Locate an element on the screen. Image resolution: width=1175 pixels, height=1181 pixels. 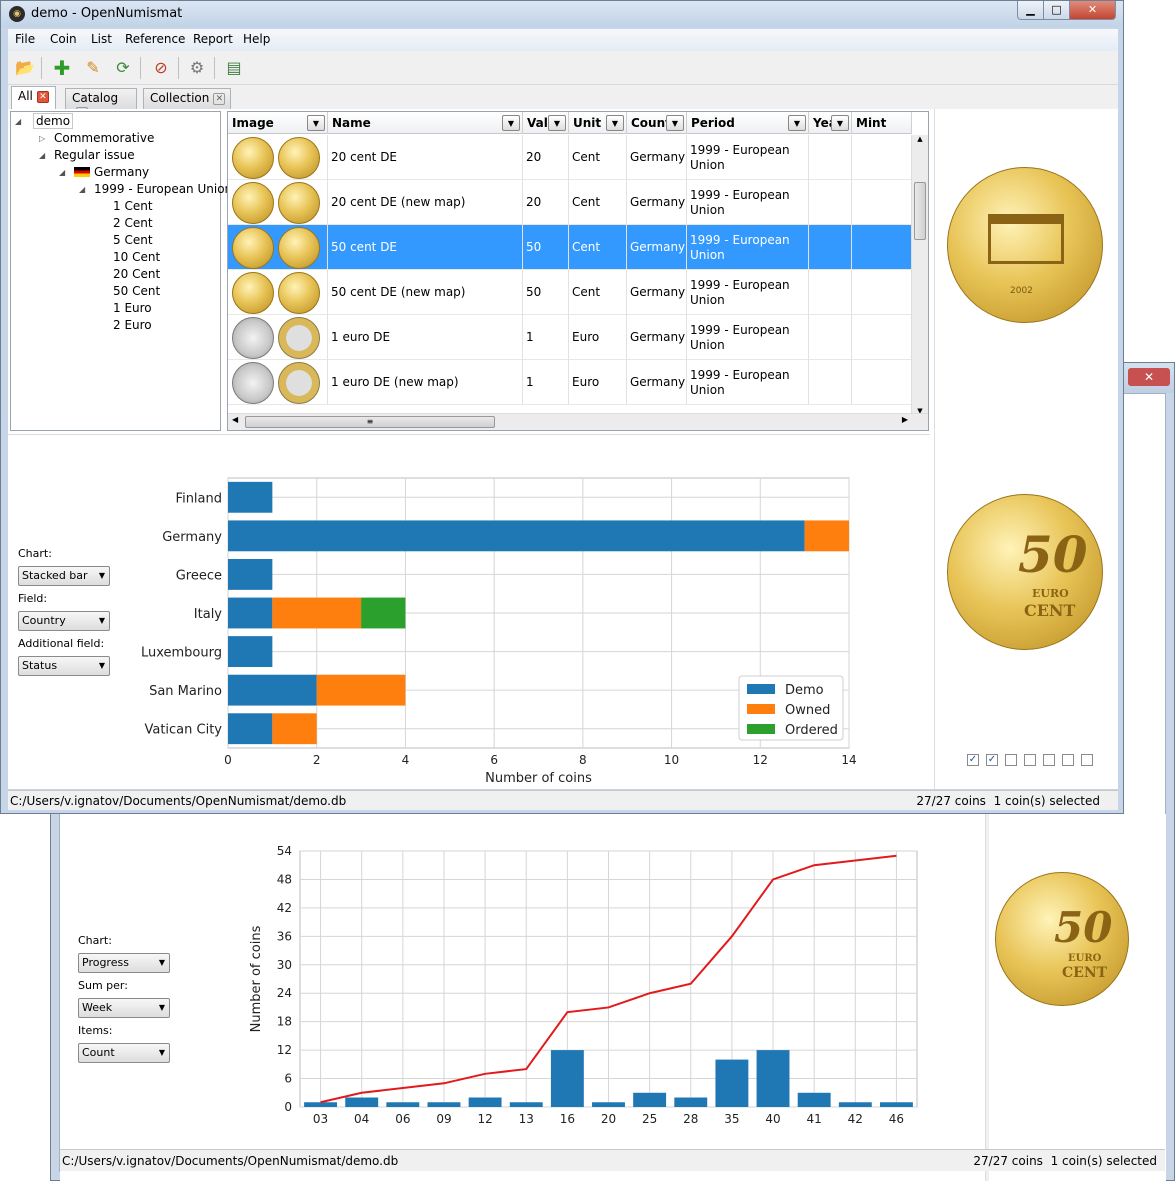
additional-field-combo: Status ▼ is located at coordinates (64, 666).